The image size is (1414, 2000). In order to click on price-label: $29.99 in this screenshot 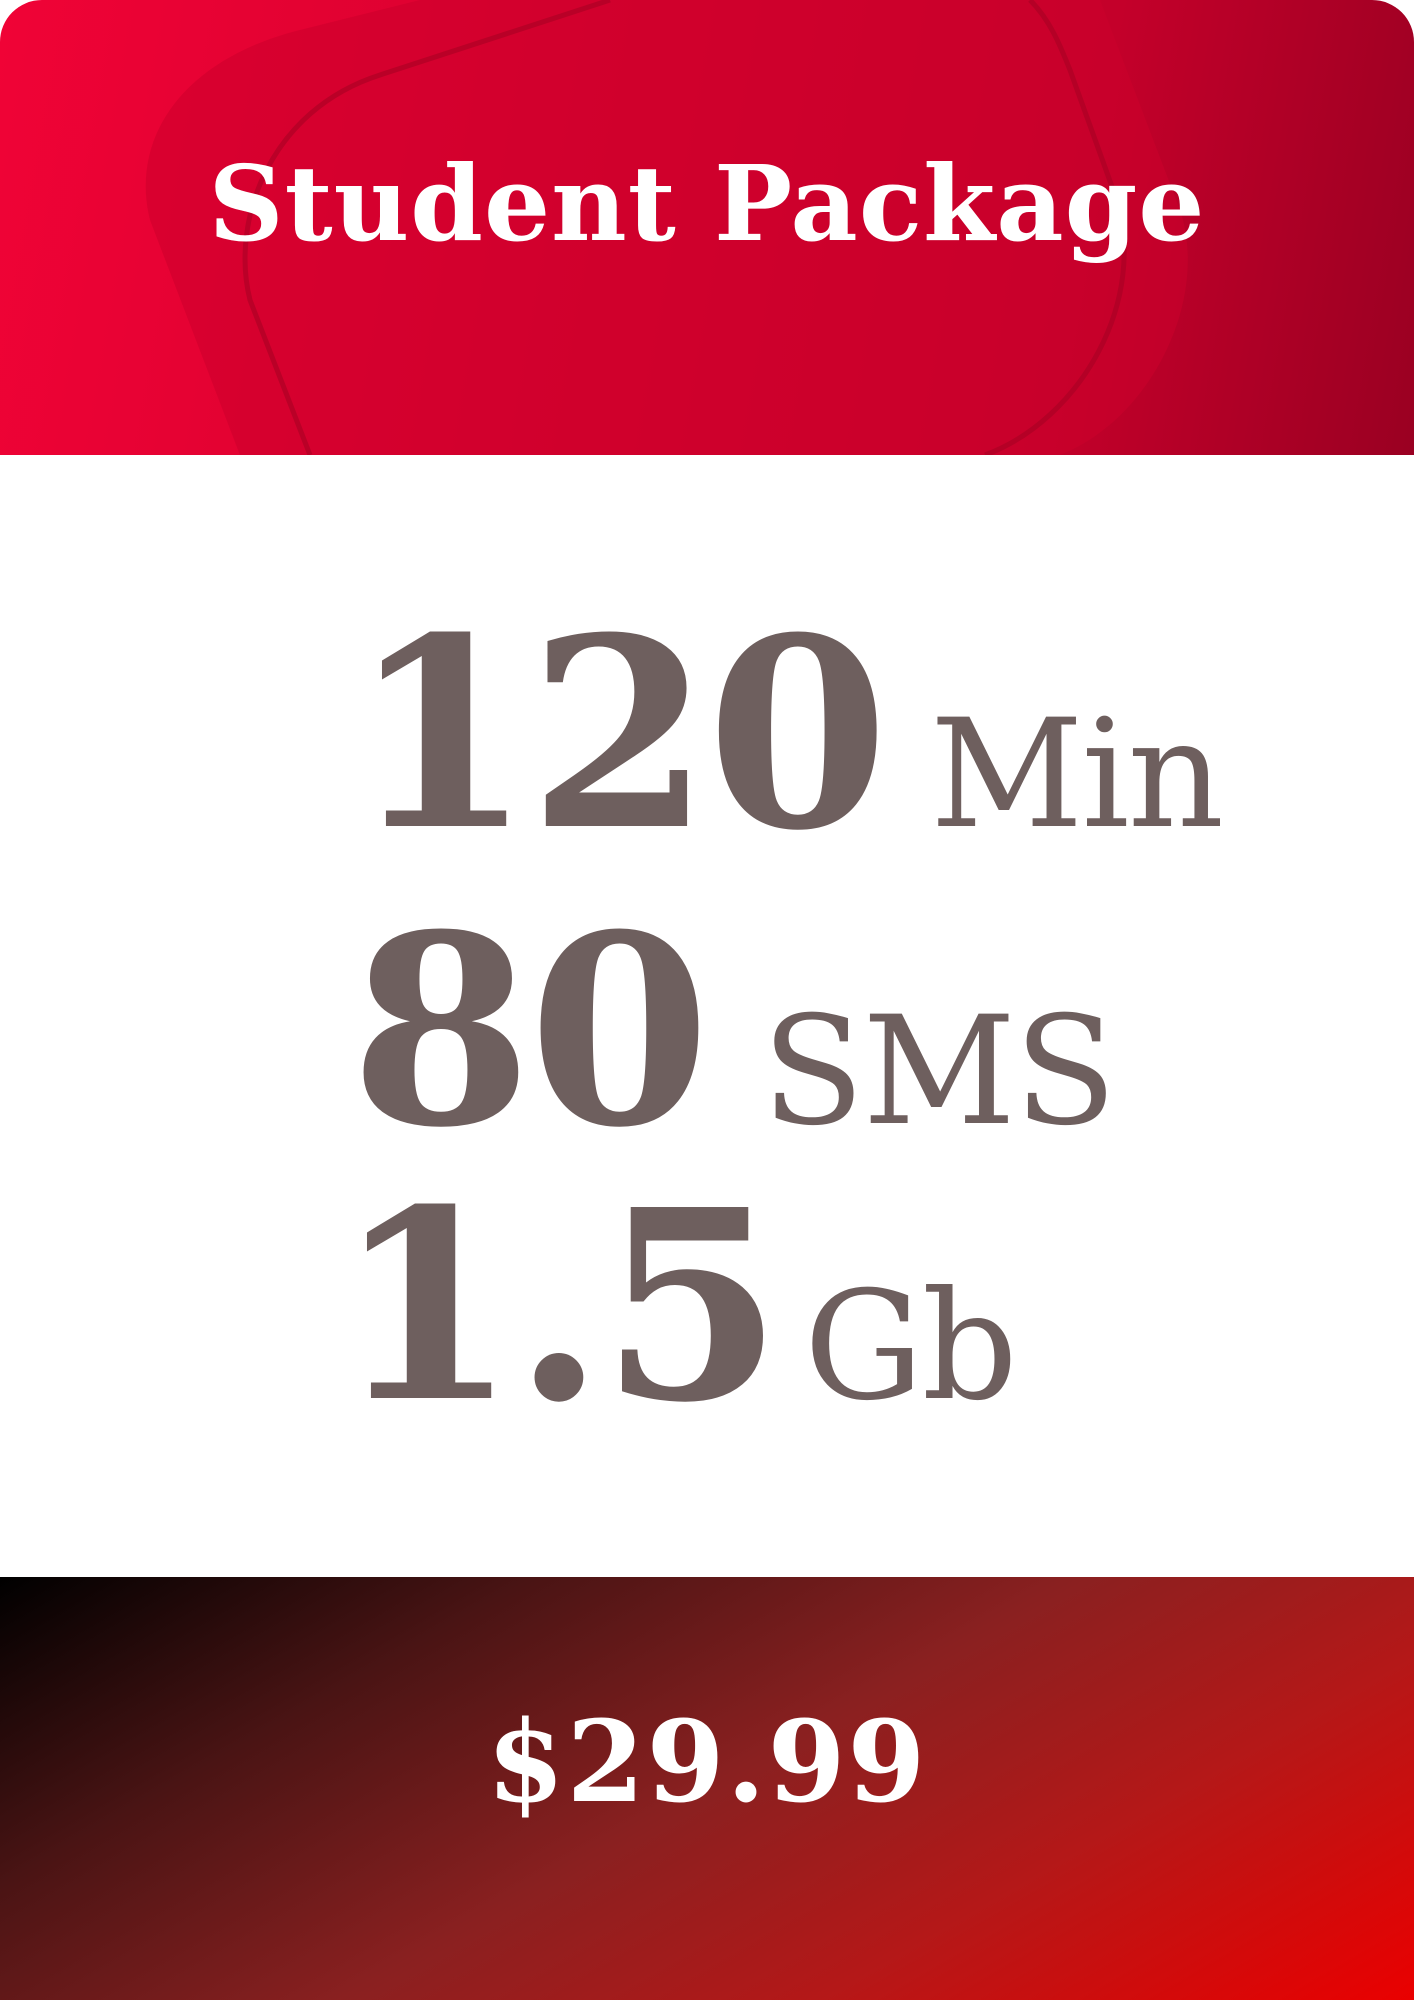, I will do `click(707, 1762)`.